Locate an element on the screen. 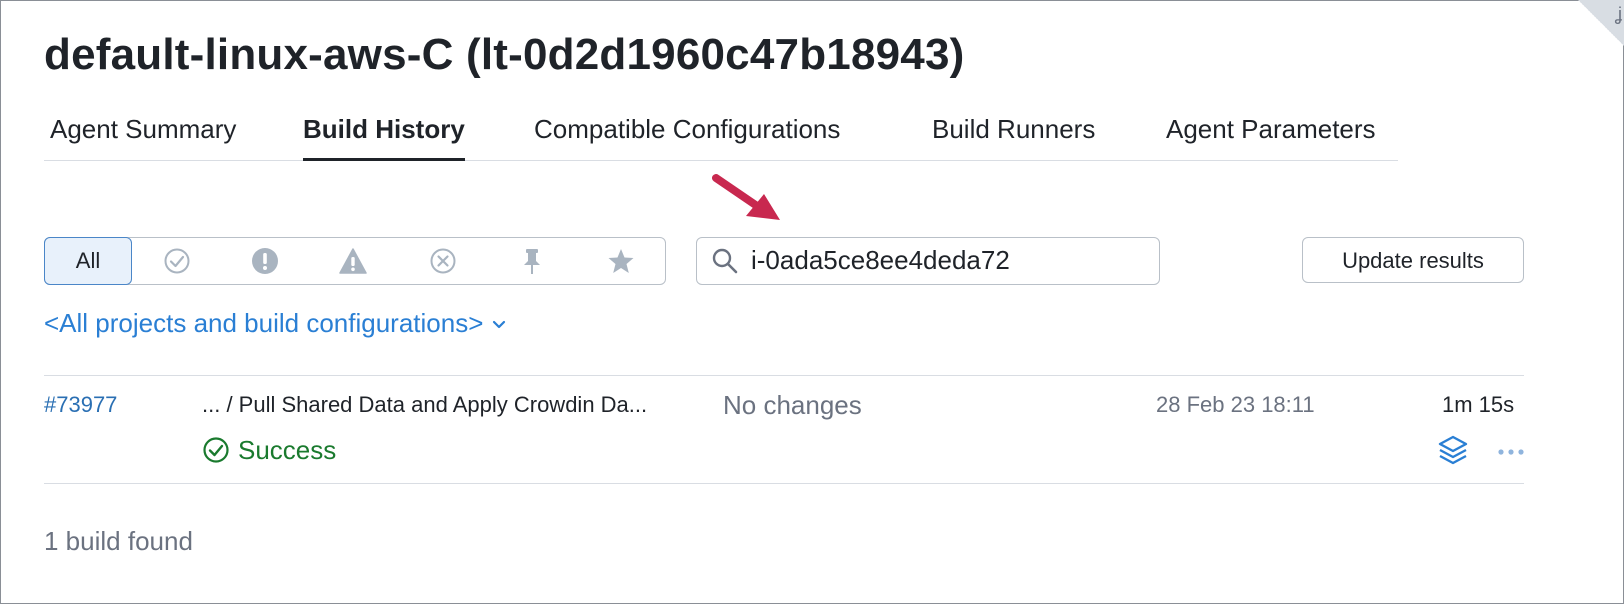 The width and height of the screenshot is (1624, 604). tab-agent-parameters: Agent Parameters is located at coordinates (1271, 136).